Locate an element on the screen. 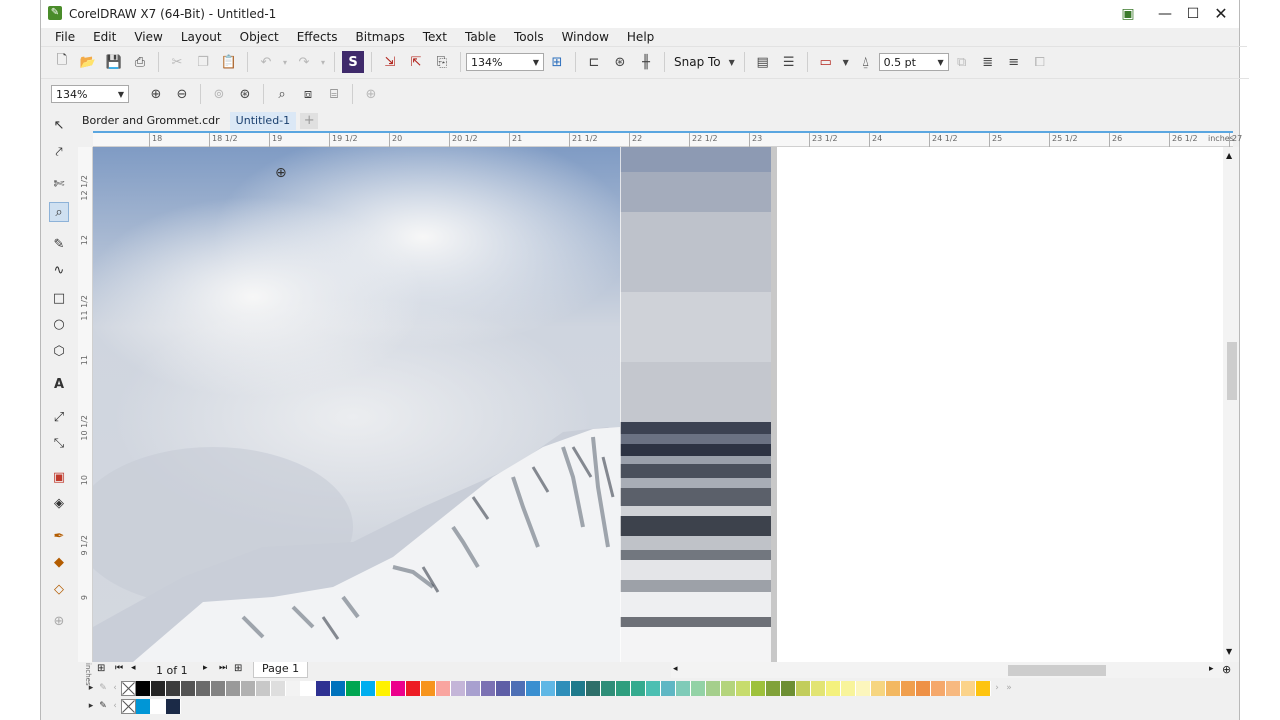 This screenshot has width=1280, height=720. scroll-up-icon: ▲ is located at coordinates (1229, 155).